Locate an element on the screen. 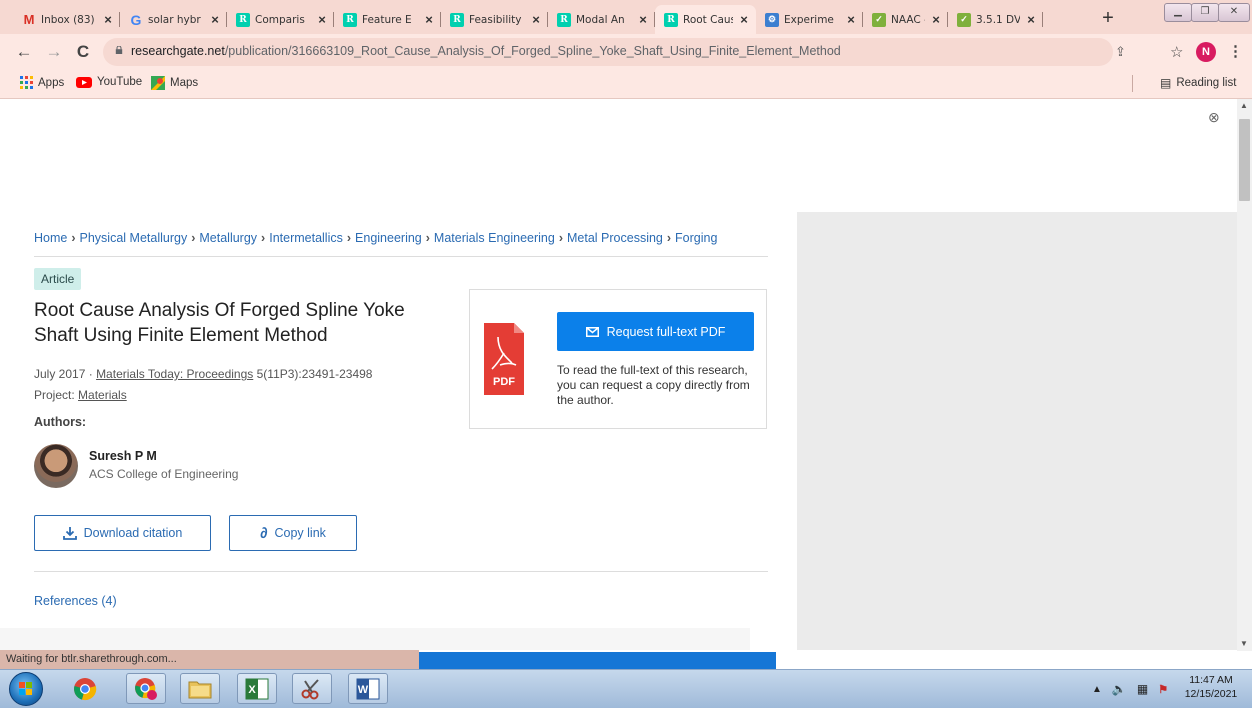 The height and width of the screenshot is (708, 1252). download-citation-label: Download citation is located at coordinates (133, 533).